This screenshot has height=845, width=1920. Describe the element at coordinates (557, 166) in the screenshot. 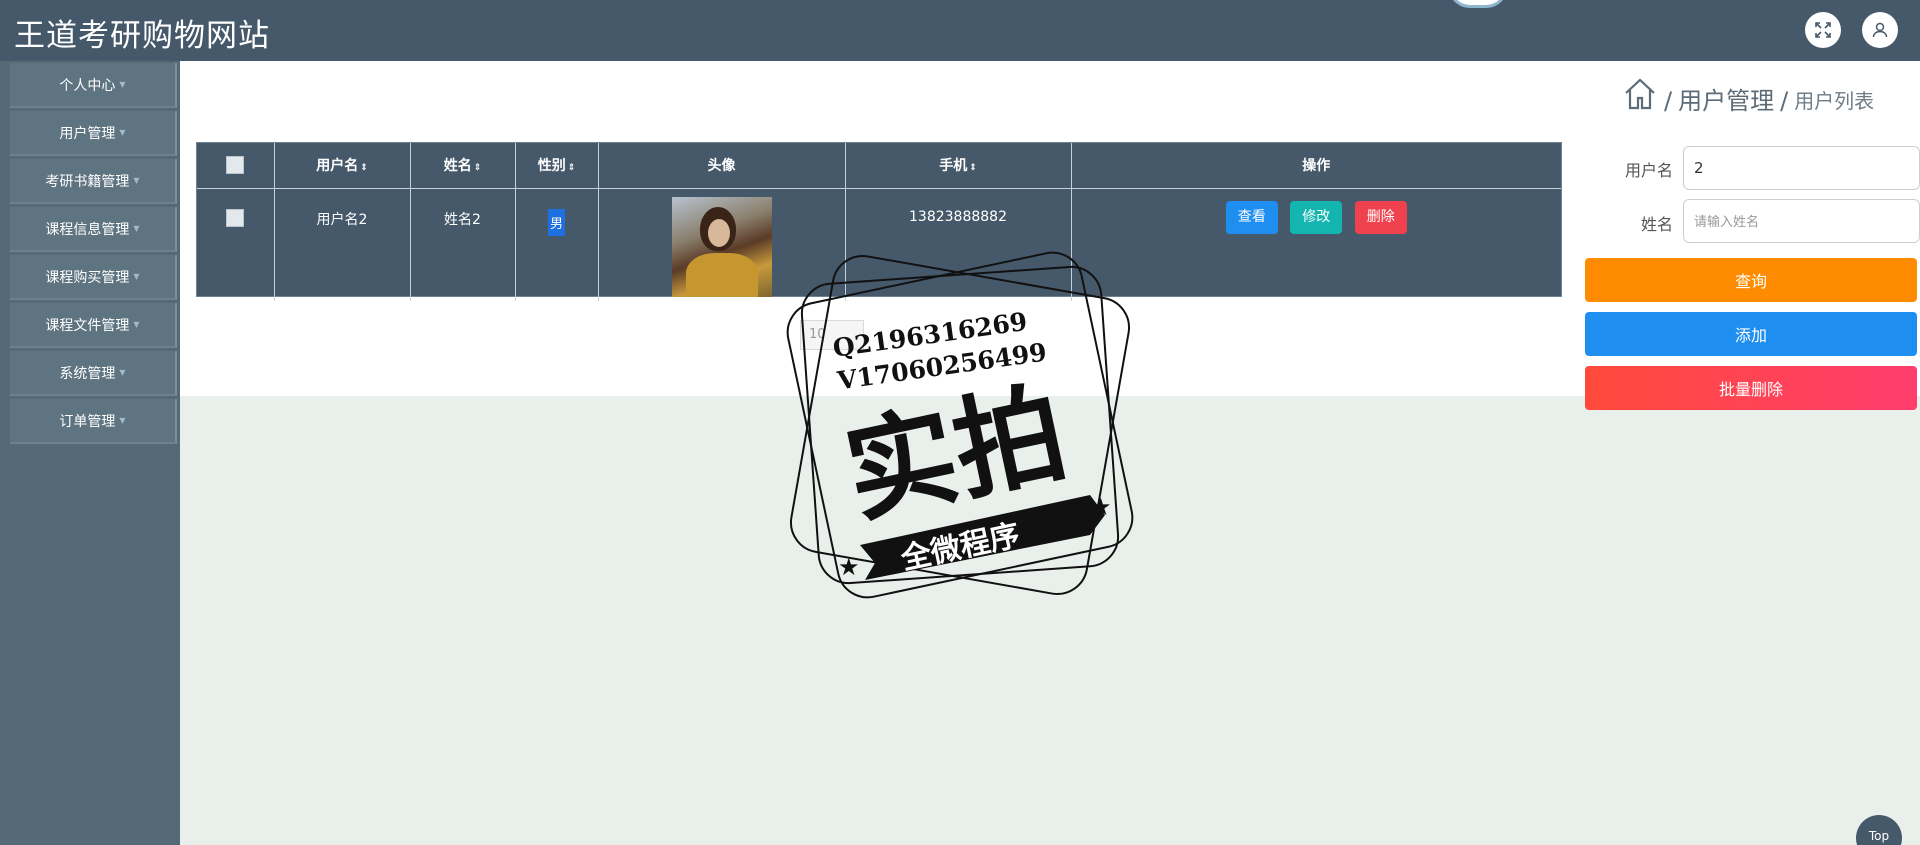

I see `column-header-gender: 性别 ⇕` at that location.